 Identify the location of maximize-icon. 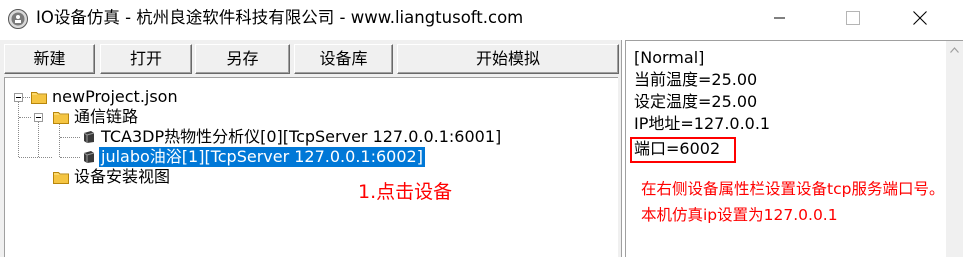
(853, 18).